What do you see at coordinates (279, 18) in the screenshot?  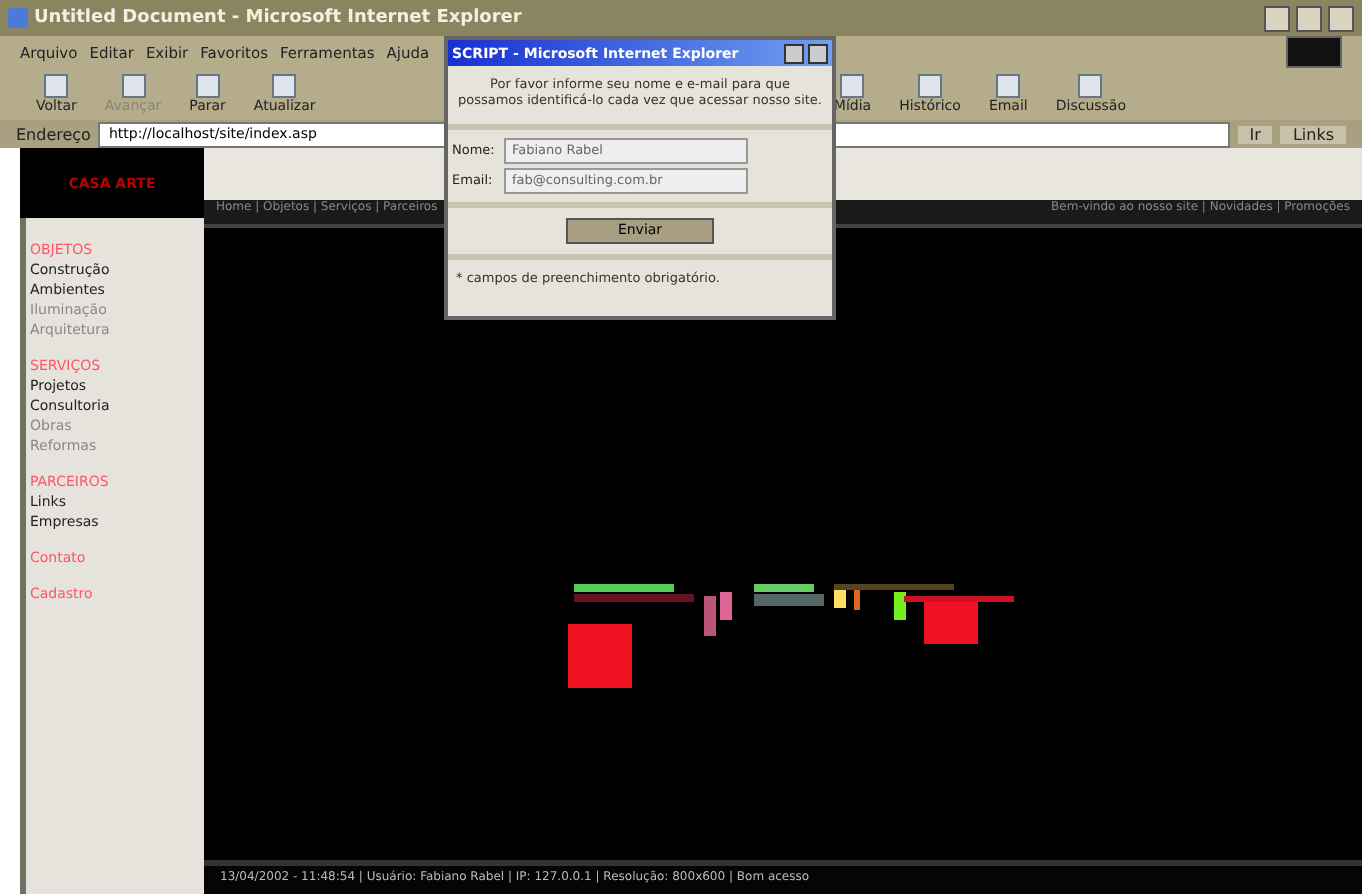 I see `window-title: Untitled Document - Microsoft Internet Explorer` at bounding box center [279, 18].